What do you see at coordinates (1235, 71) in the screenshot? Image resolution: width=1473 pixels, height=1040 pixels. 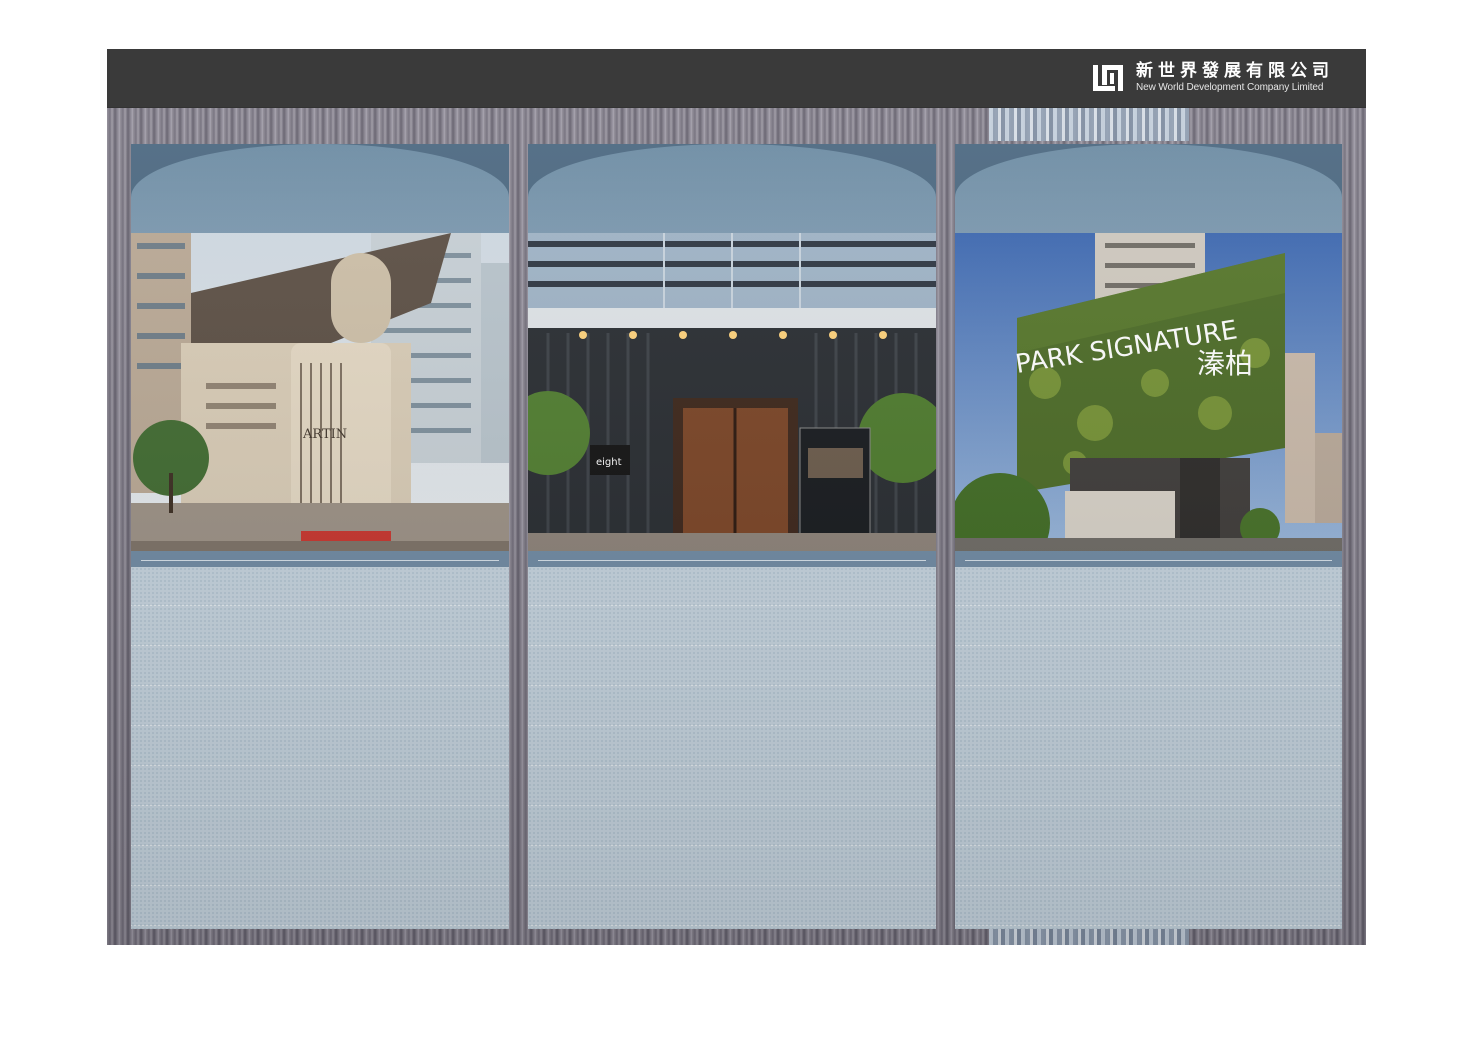 I see `logo-chinese-name: 新世界發展有限公司` at bounding box center [1235, 71].